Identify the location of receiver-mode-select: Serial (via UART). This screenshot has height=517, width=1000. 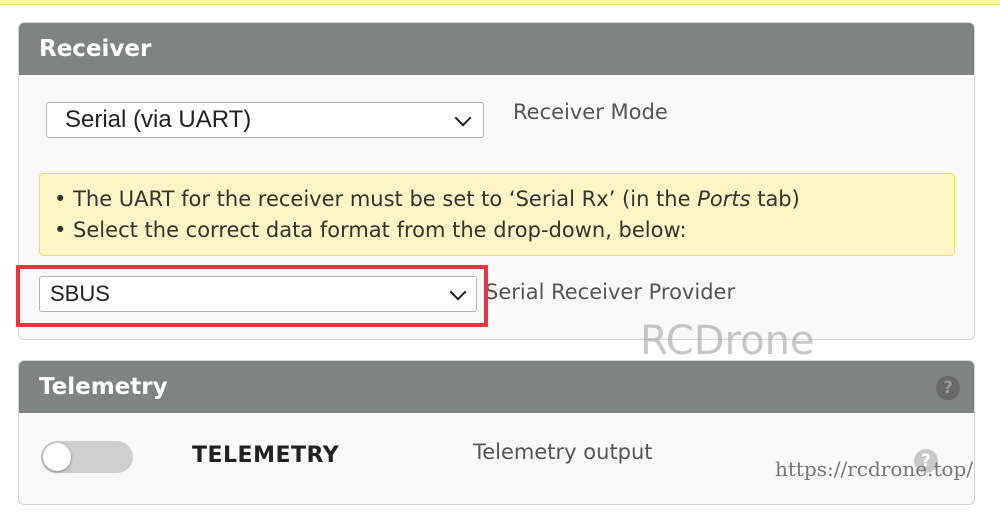
(265, 120).